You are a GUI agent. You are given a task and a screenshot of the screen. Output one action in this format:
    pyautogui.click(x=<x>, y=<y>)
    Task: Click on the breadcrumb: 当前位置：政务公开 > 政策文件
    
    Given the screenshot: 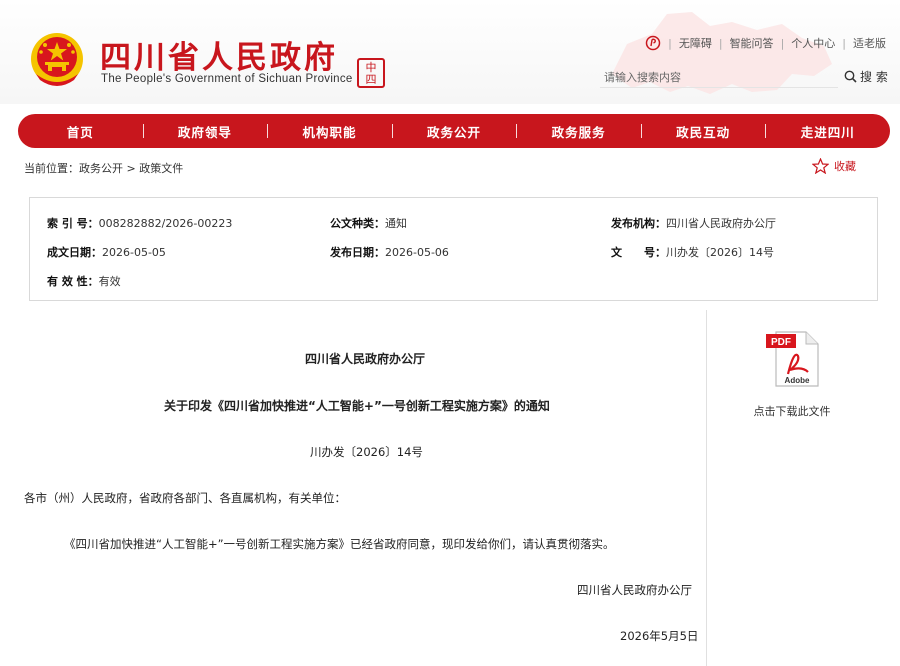 What is the action you would take?
    pyautogui.click(x=103, y=168)
    